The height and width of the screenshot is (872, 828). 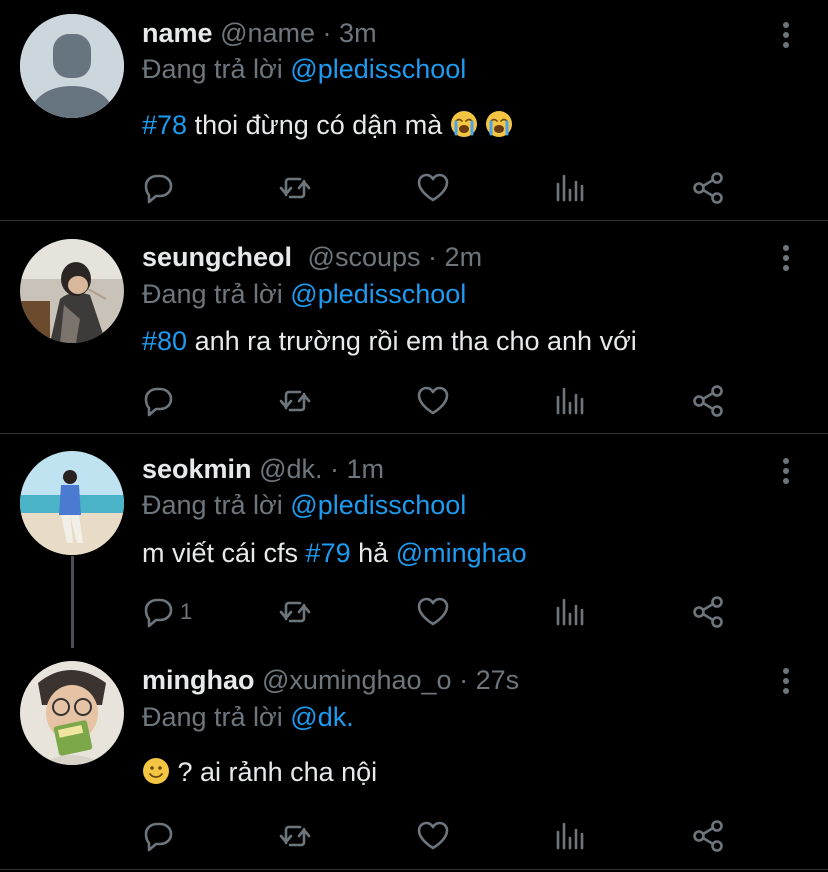 What do you see at coordinates (220, 553) in the screenshot?
I see `tweet-body: m viết cái cfs` at bounding box center [220, 553].